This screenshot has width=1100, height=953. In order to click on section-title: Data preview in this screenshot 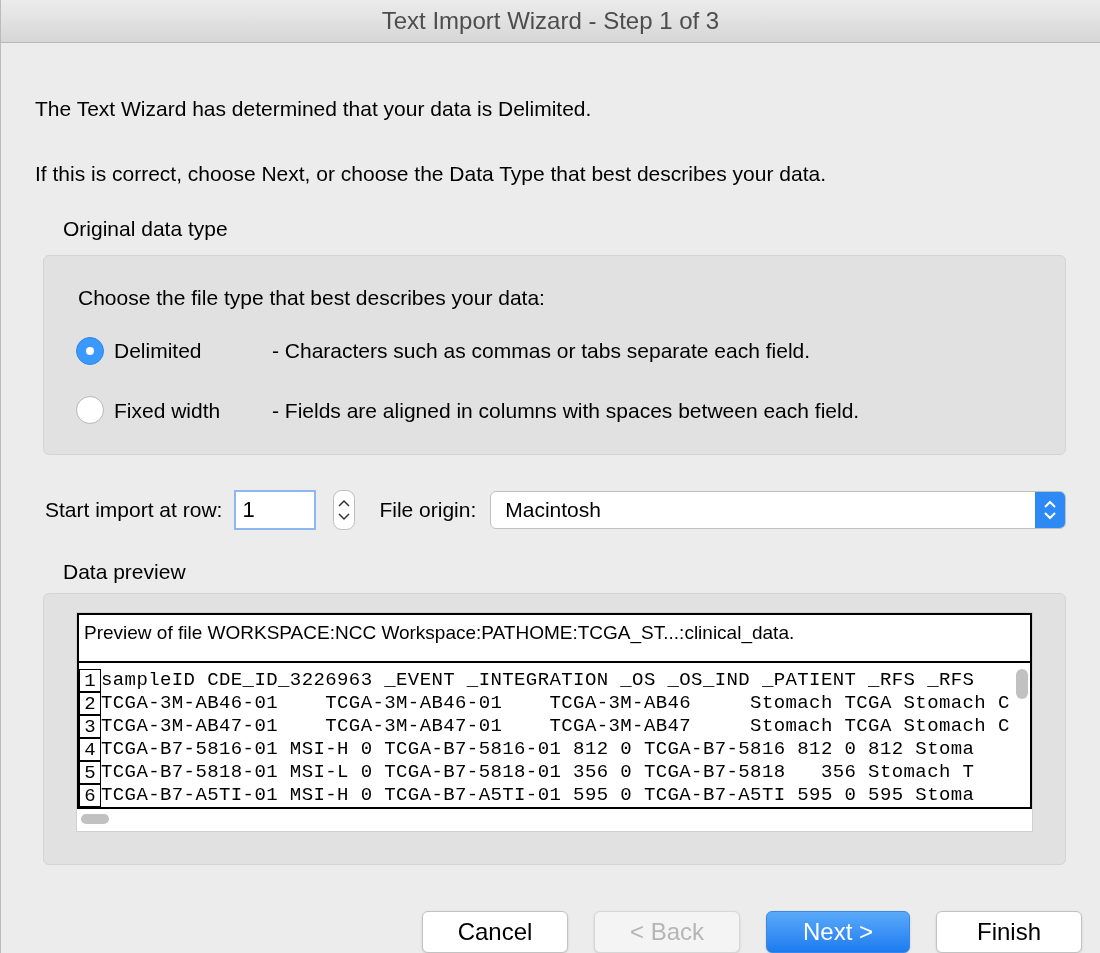, I will do `click(125, 571)`.